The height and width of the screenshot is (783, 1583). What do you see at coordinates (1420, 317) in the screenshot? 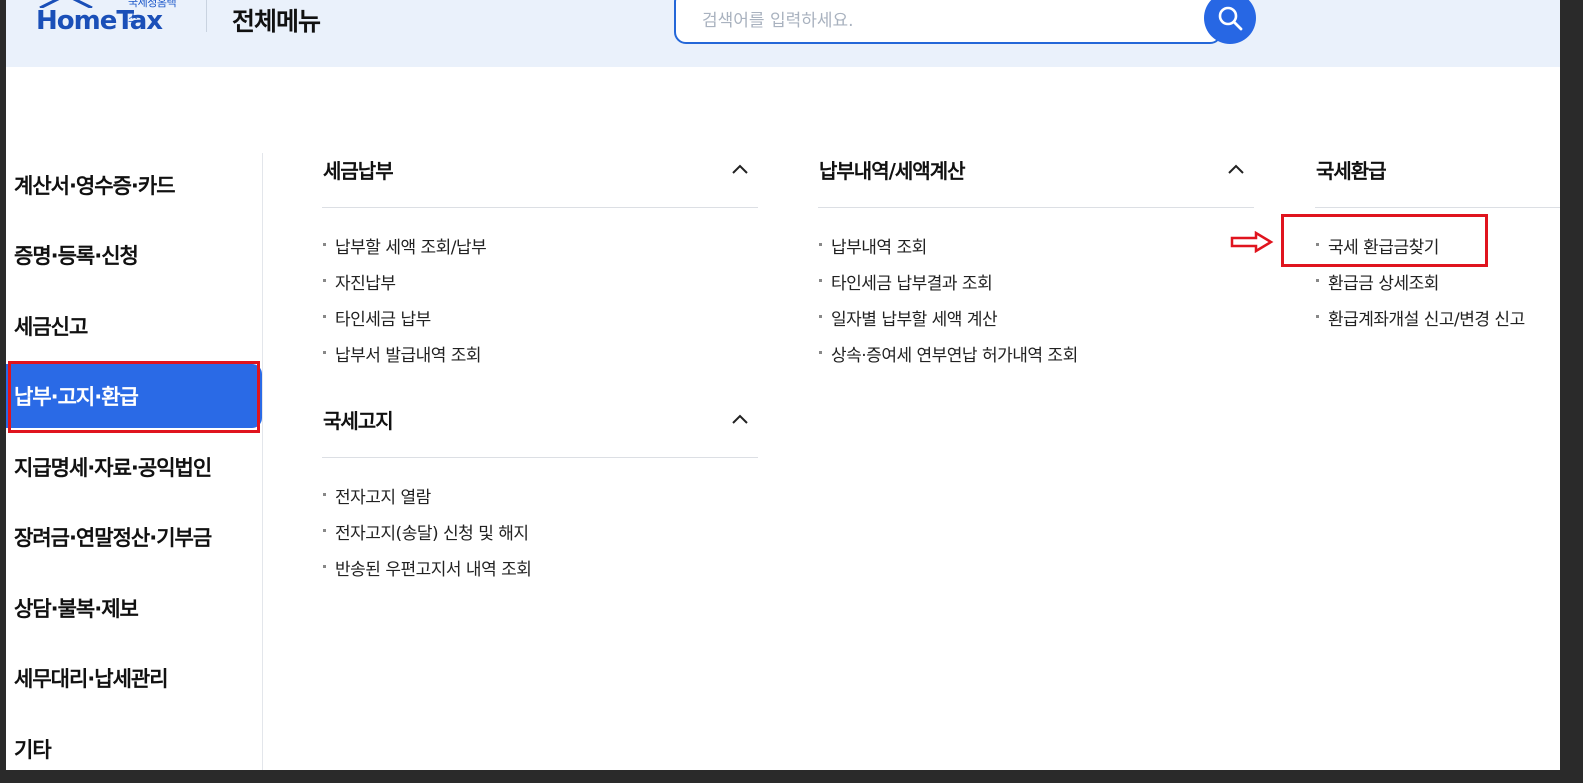
I see `menu-link: 환급계좌개설 신고/변경 신고` at bounding box center [1420, 317].